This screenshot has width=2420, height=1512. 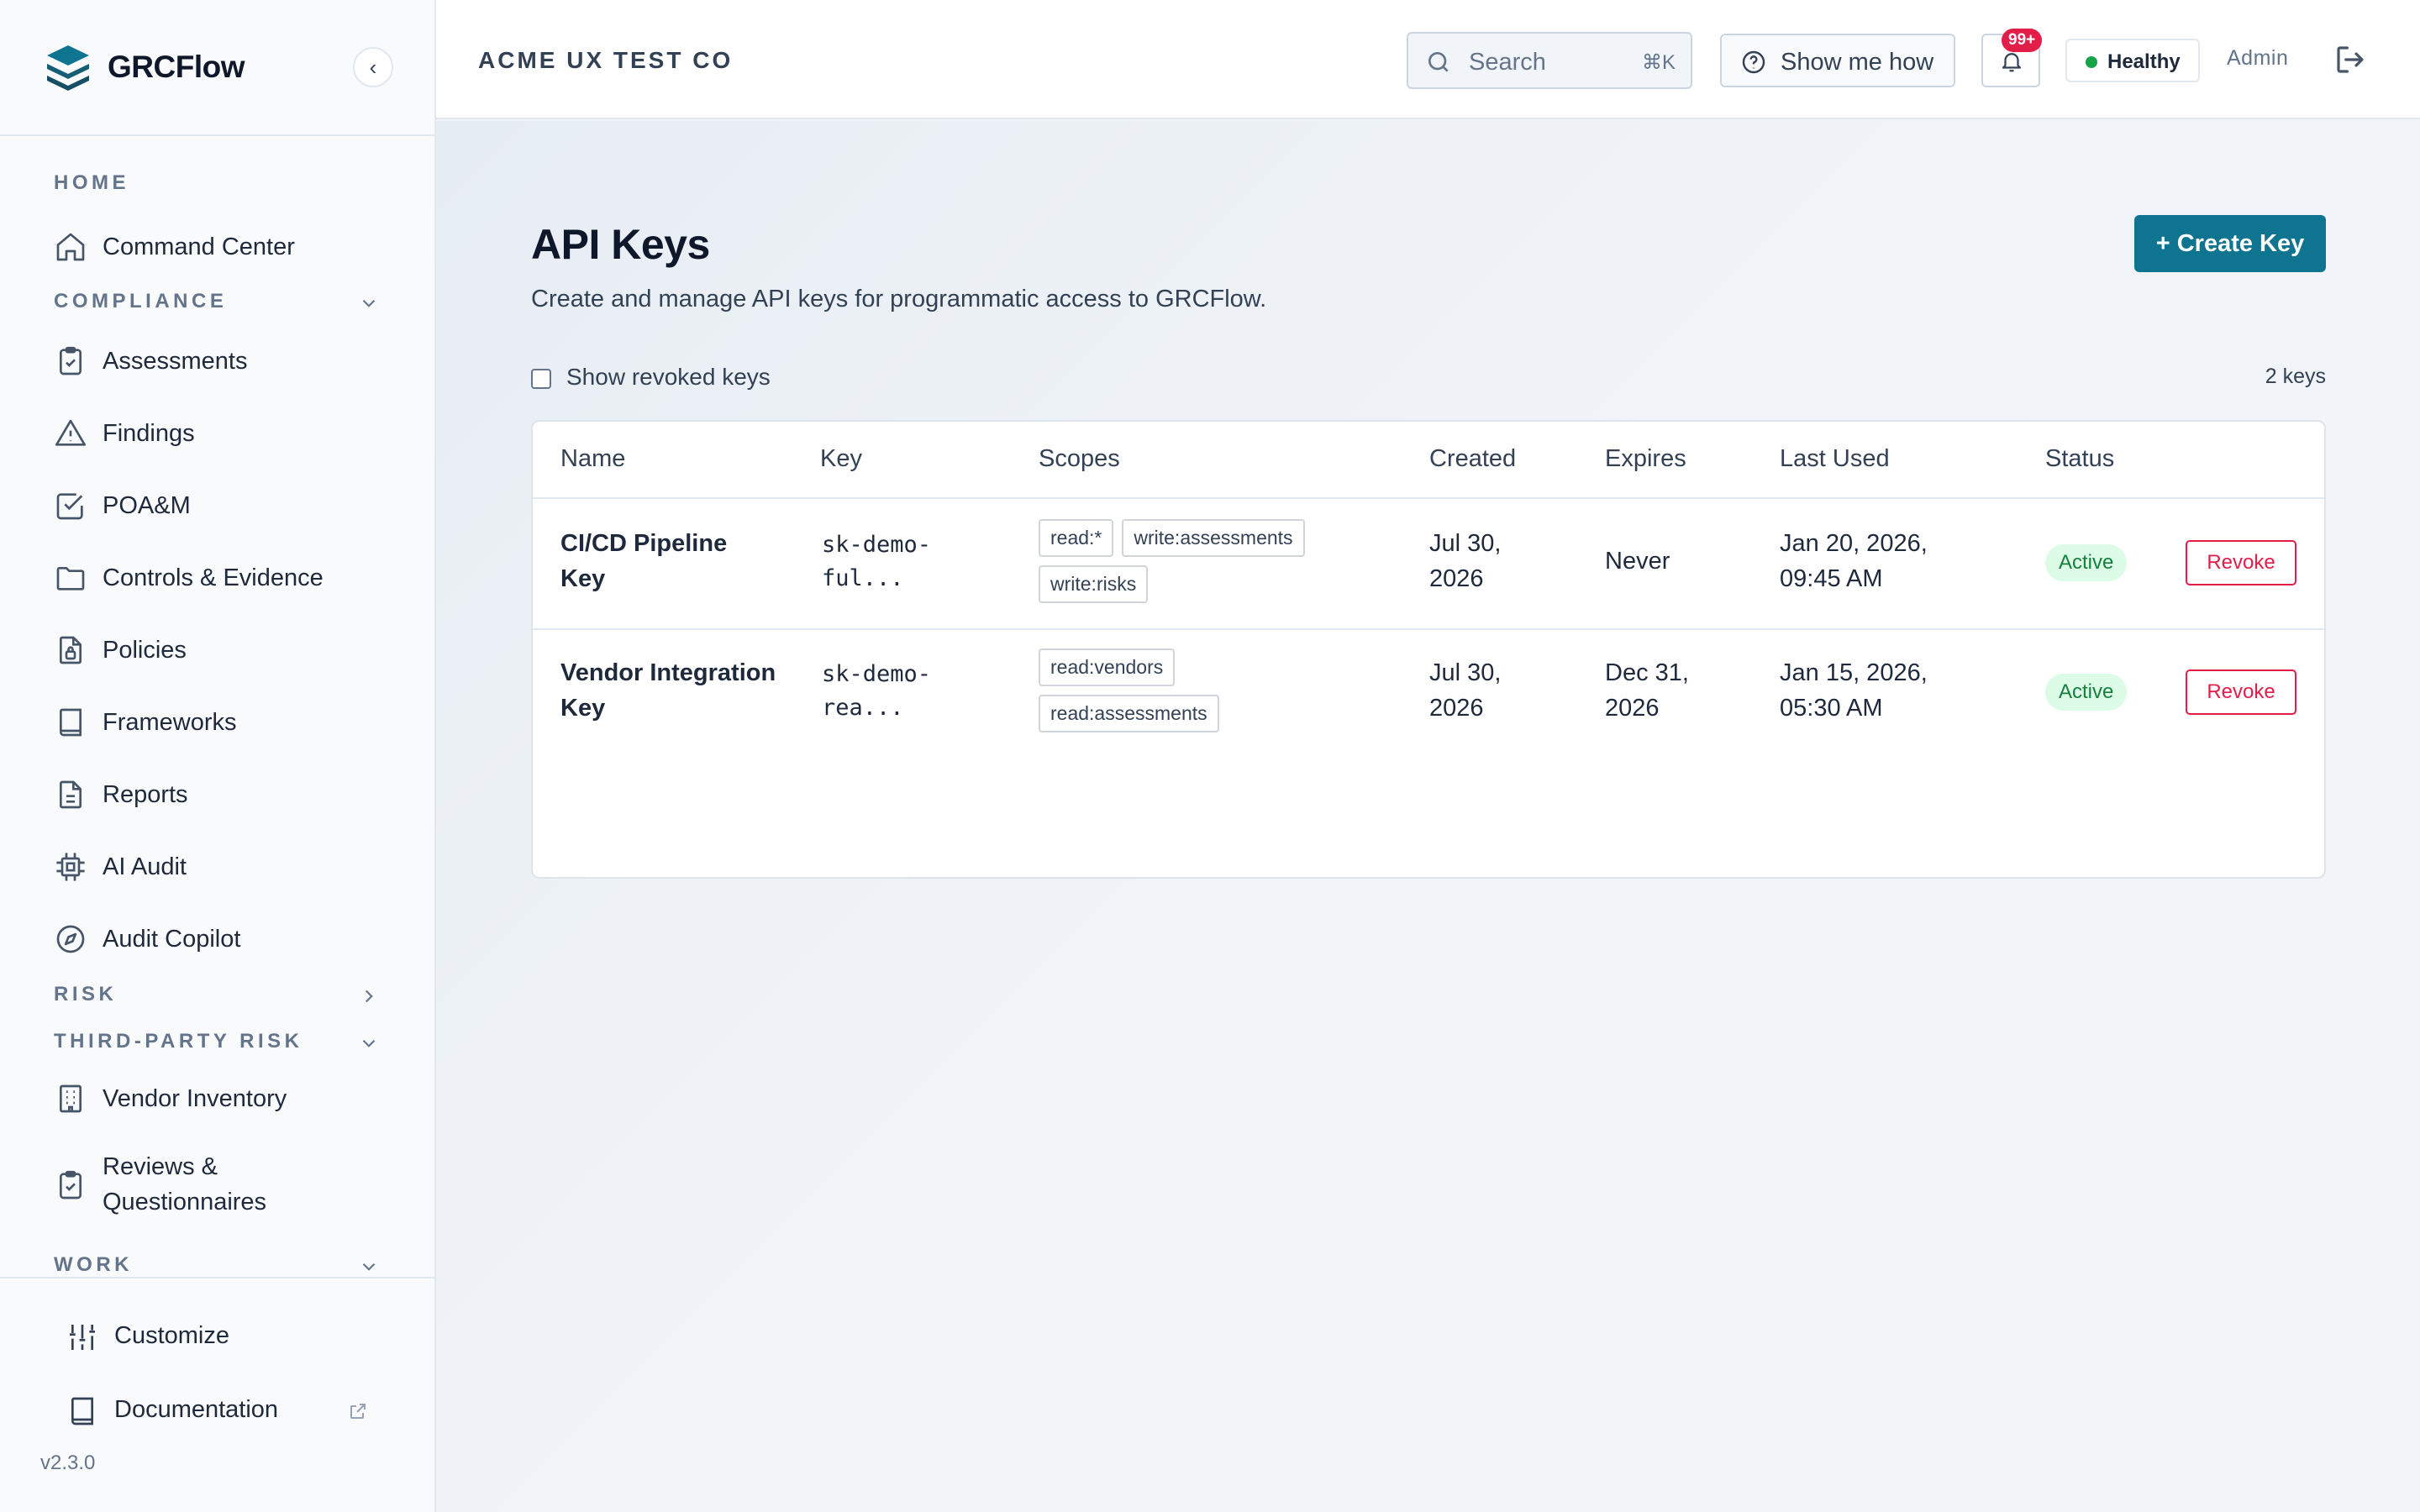 I want to click on section-work: WORK, so click(x=94, y=1265).